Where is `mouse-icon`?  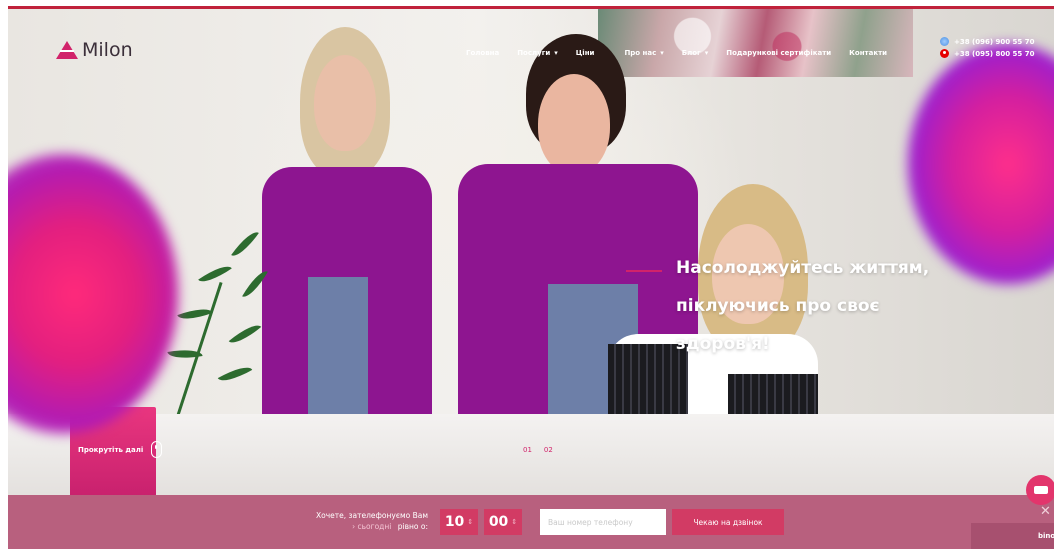
mouse-icon is located at coordinates (157, 449).